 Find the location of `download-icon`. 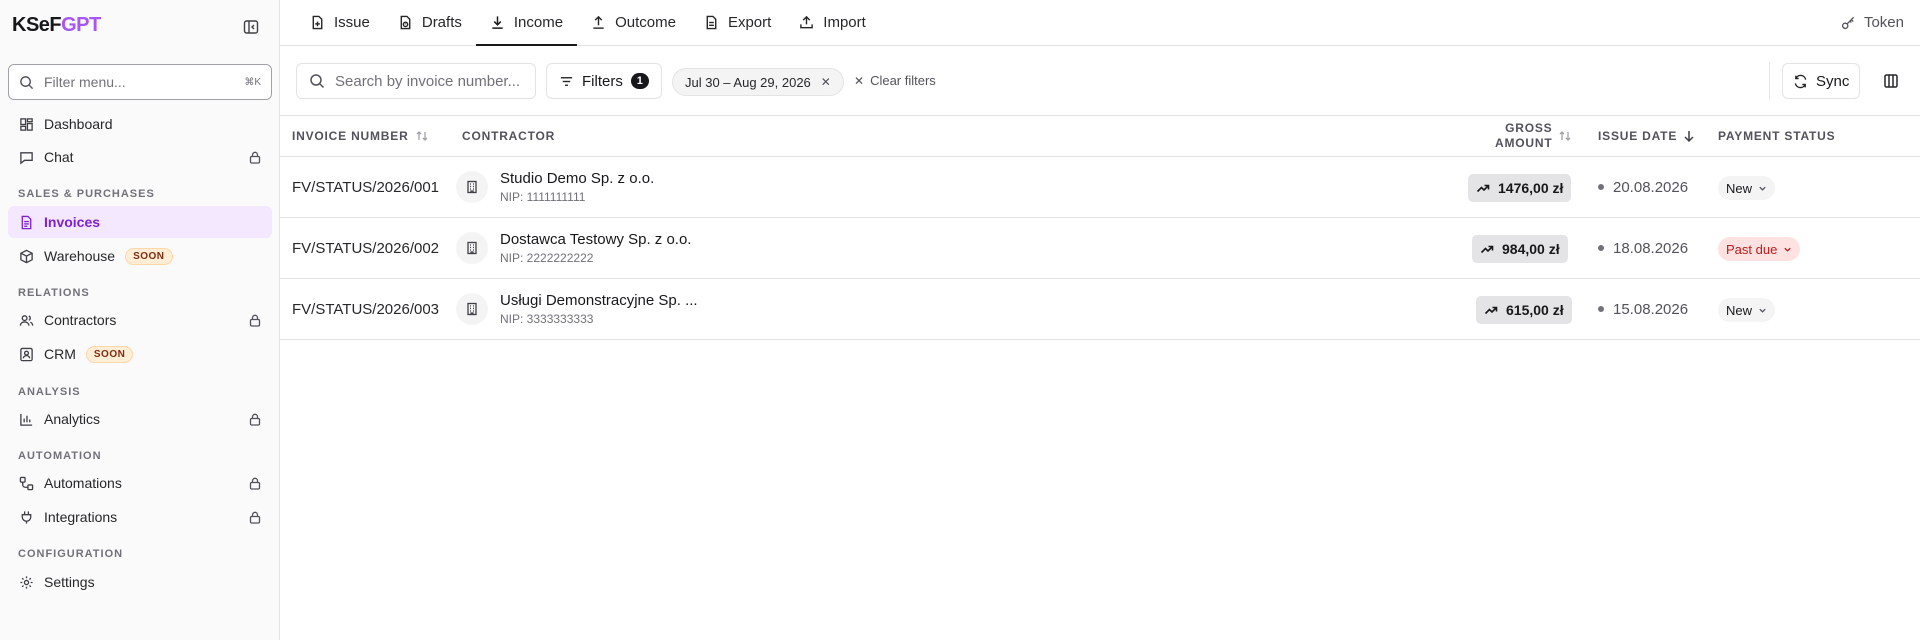

download-icon is located at coordinates (497, 22).